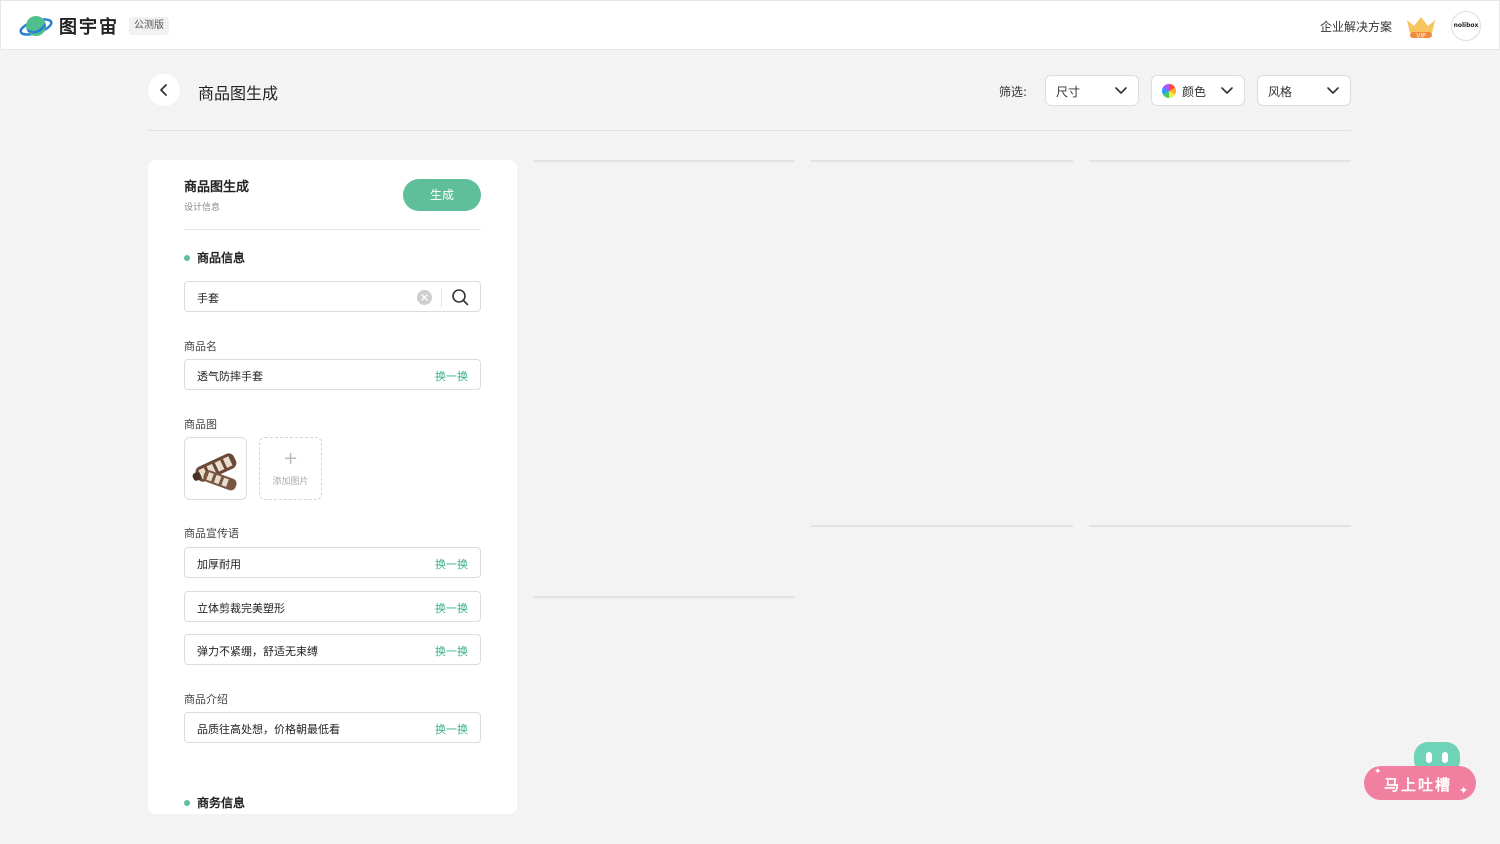 This screenshot has width=1500, height=844. I want to click on page-title: 商品图生成, so click(238, 93).